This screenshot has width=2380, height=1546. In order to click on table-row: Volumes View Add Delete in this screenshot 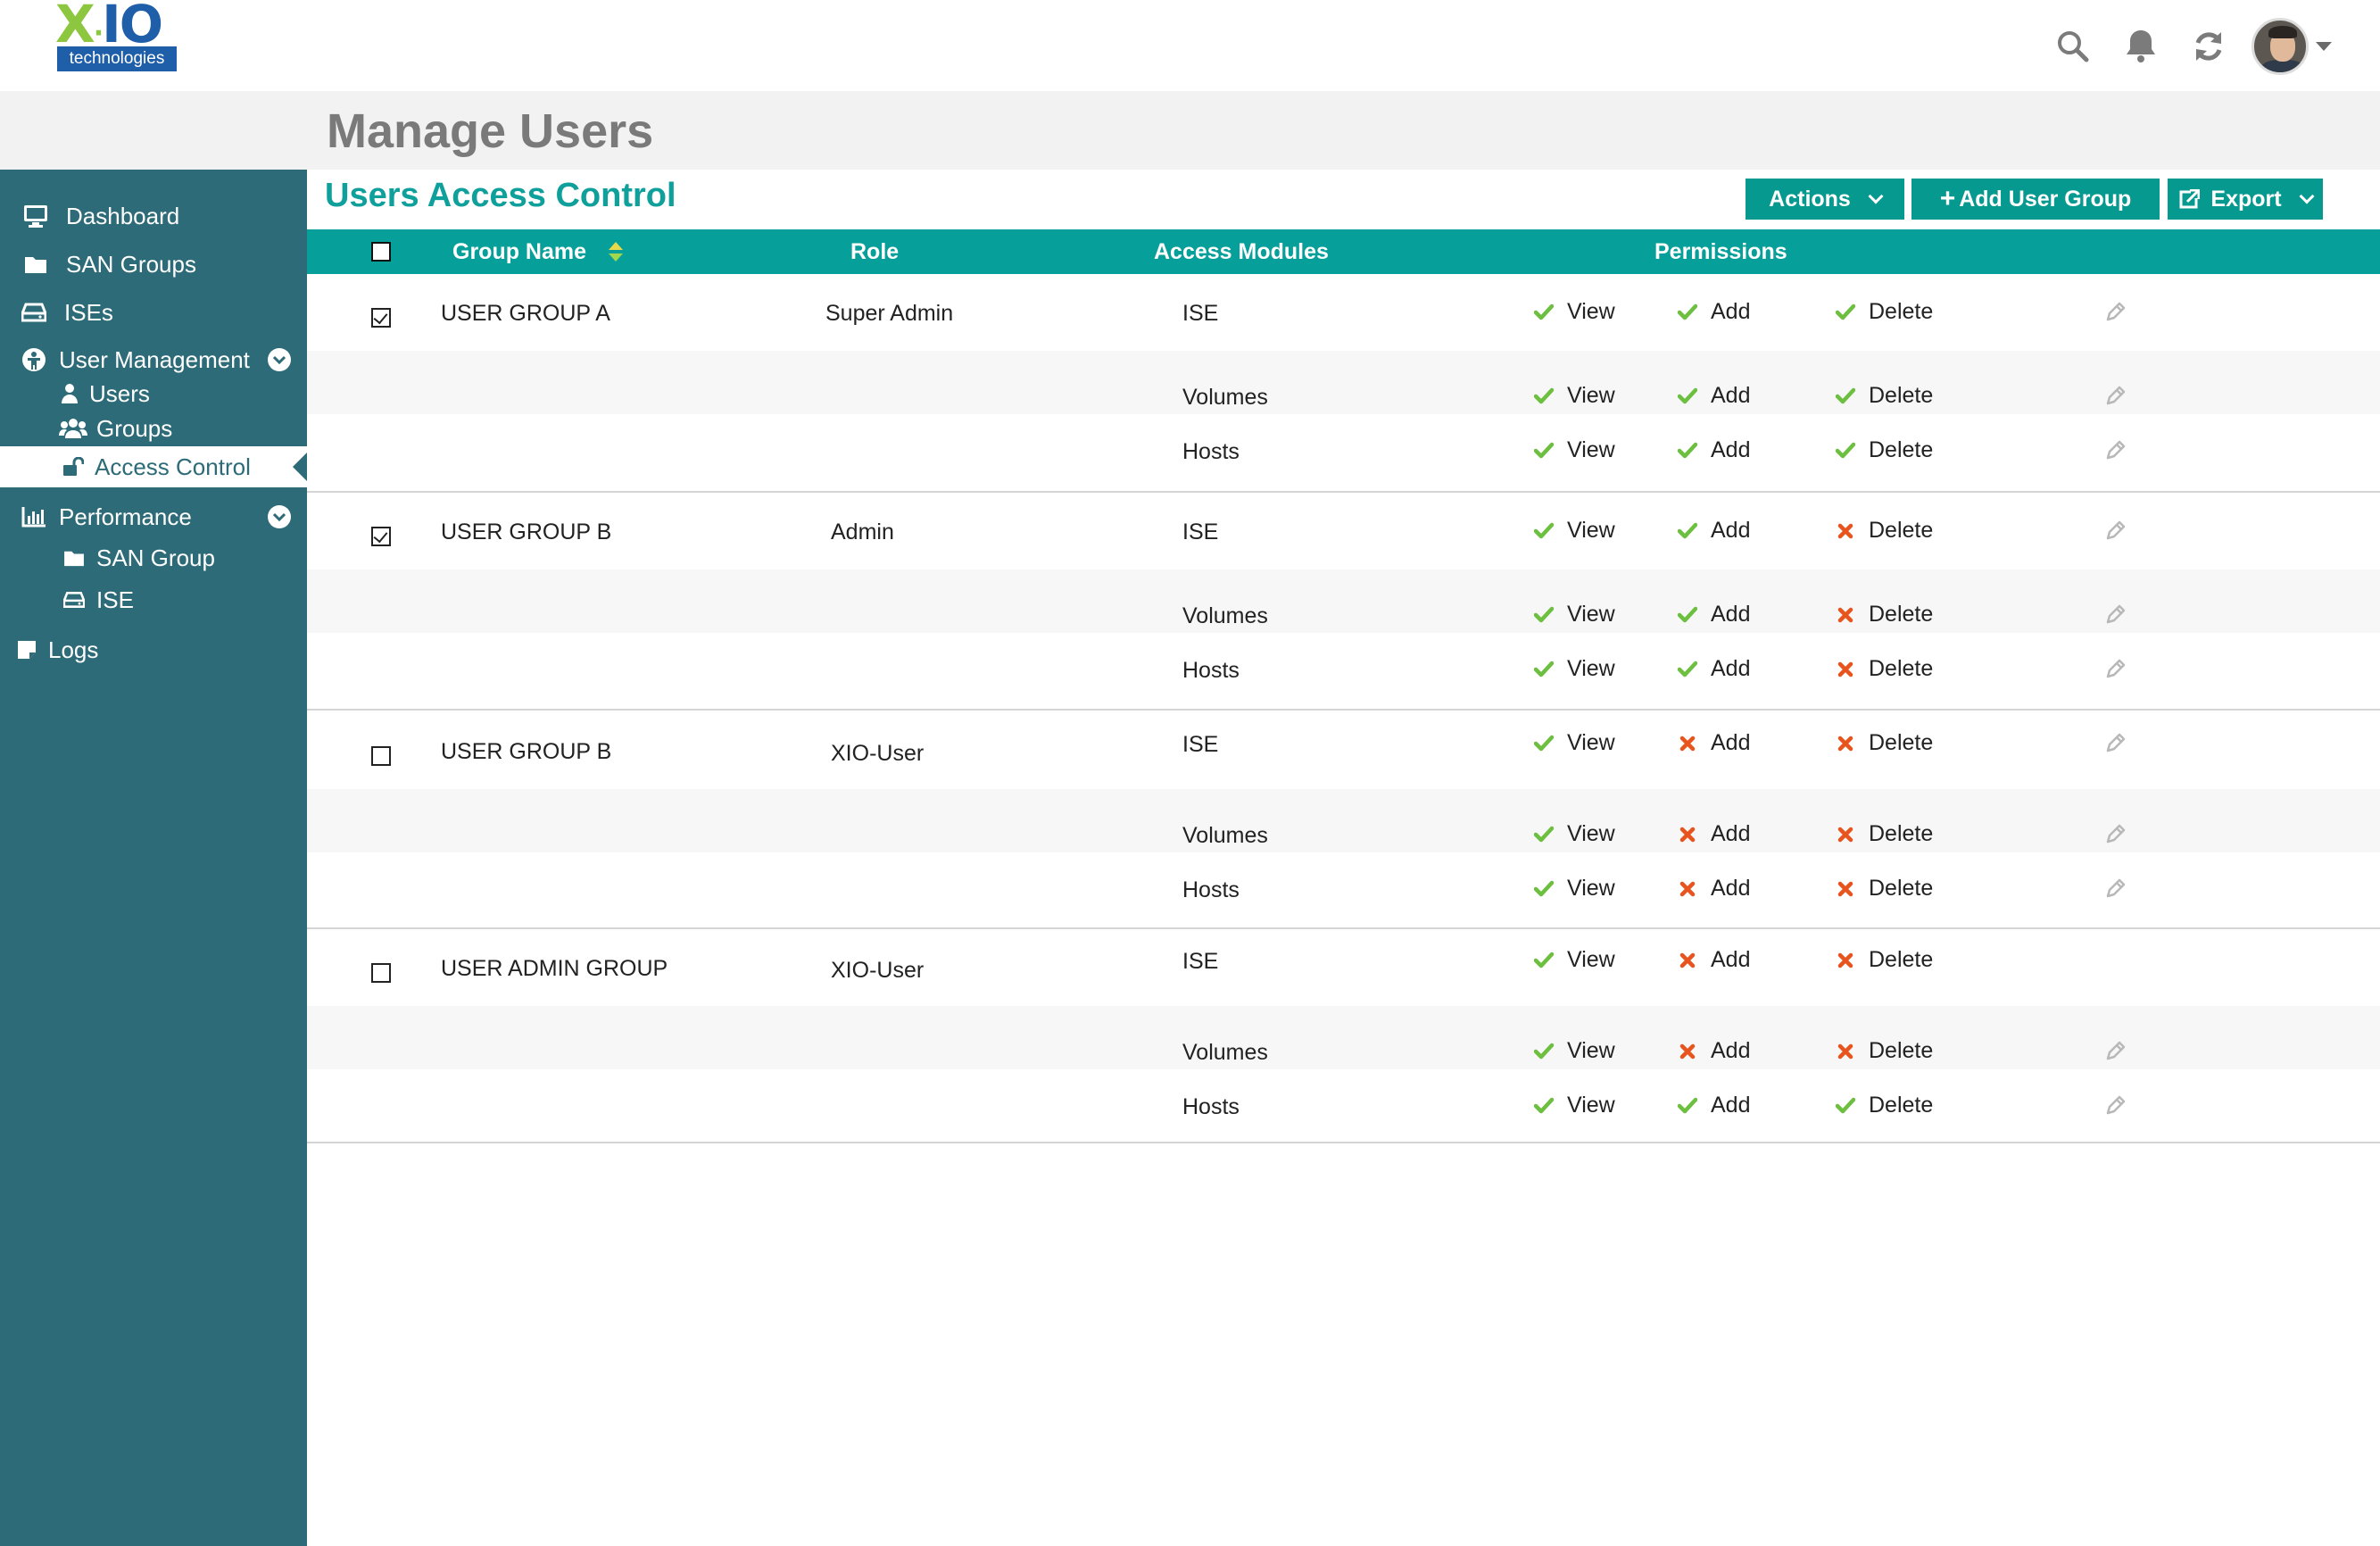, I will do `click(1344, 820)`.